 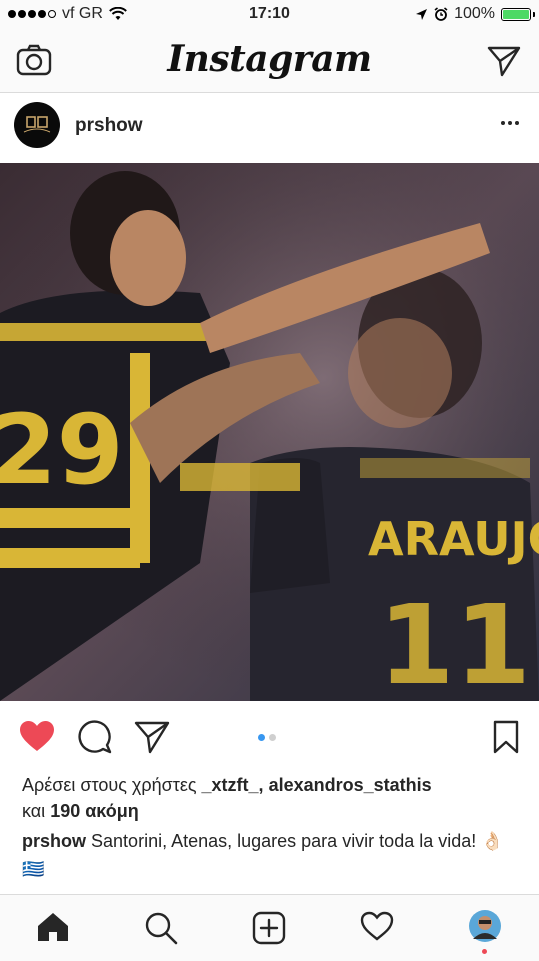 What do you see at coordinates (377, 928) in the screenshot?
I see `activity-heart-icon` at bounding box center [377, 928].